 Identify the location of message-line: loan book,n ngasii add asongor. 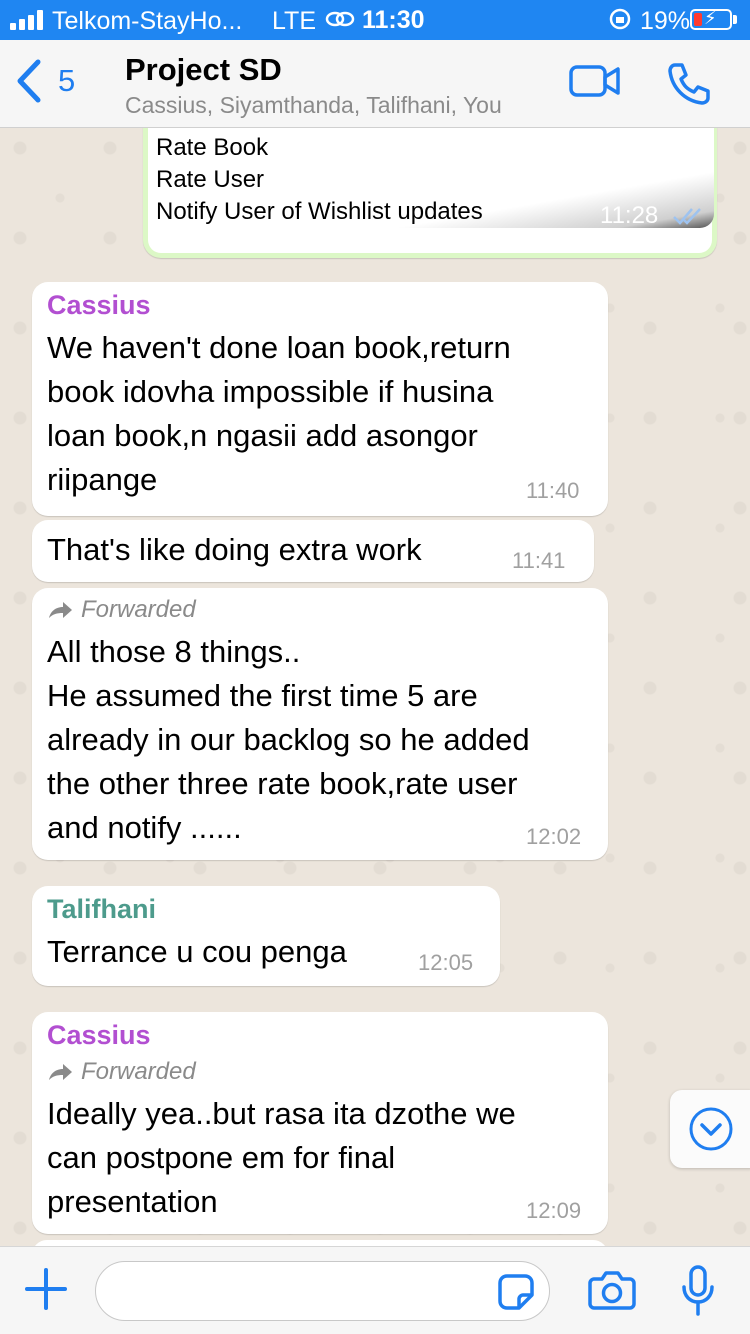
(262, 435).